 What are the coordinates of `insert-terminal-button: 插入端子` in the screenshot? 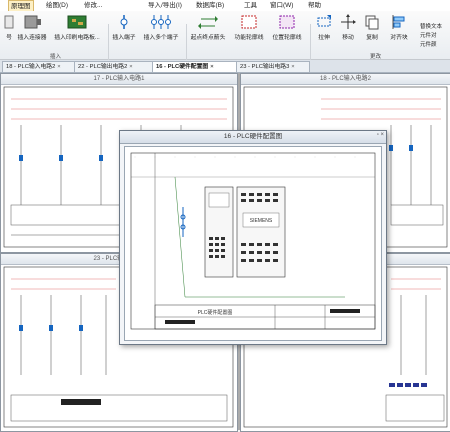 It's located at (124, 27).